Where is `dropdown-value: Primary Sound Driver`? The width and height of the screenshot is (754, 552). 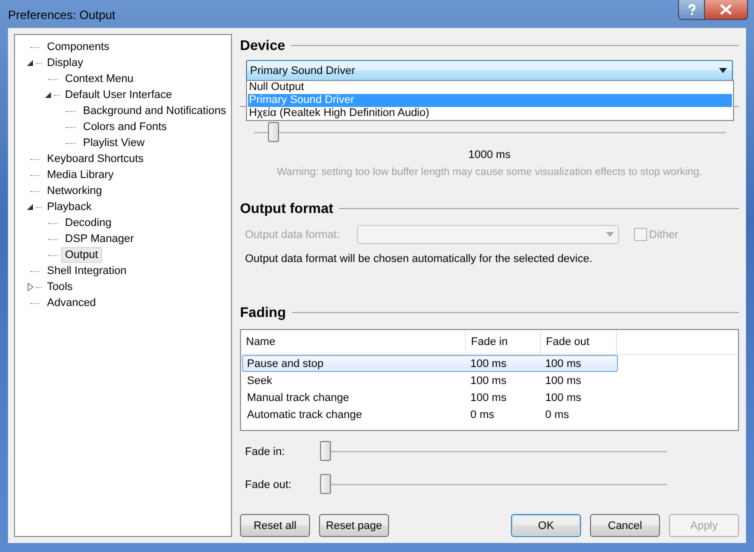 dropdown-value: Primary Sound Driver is located at coordinates (303, 70).